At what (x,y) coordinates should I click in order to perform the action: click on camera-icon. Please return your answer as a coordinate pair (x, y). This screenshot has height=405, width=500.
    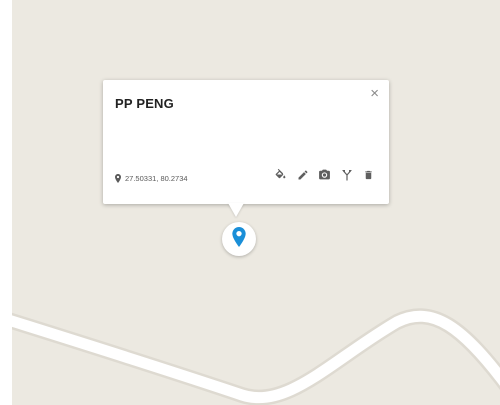
    Looking at the image, I should click on (324, 174).